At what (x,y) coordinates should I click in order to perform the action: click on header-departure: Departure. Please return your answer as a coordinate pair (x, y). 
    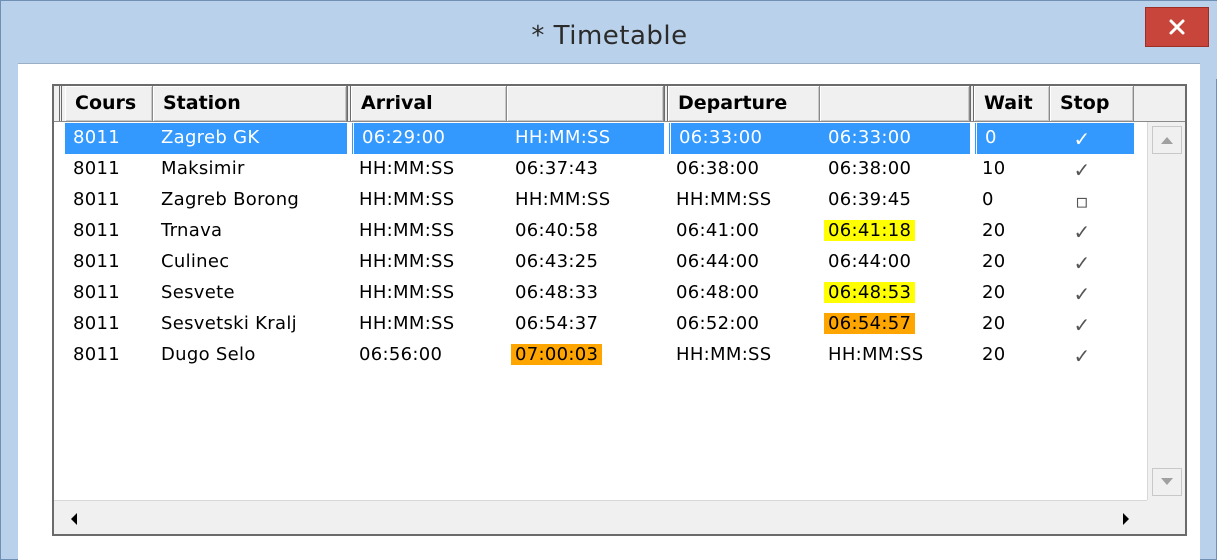
    Looking at the image, I should click on (744, 103).